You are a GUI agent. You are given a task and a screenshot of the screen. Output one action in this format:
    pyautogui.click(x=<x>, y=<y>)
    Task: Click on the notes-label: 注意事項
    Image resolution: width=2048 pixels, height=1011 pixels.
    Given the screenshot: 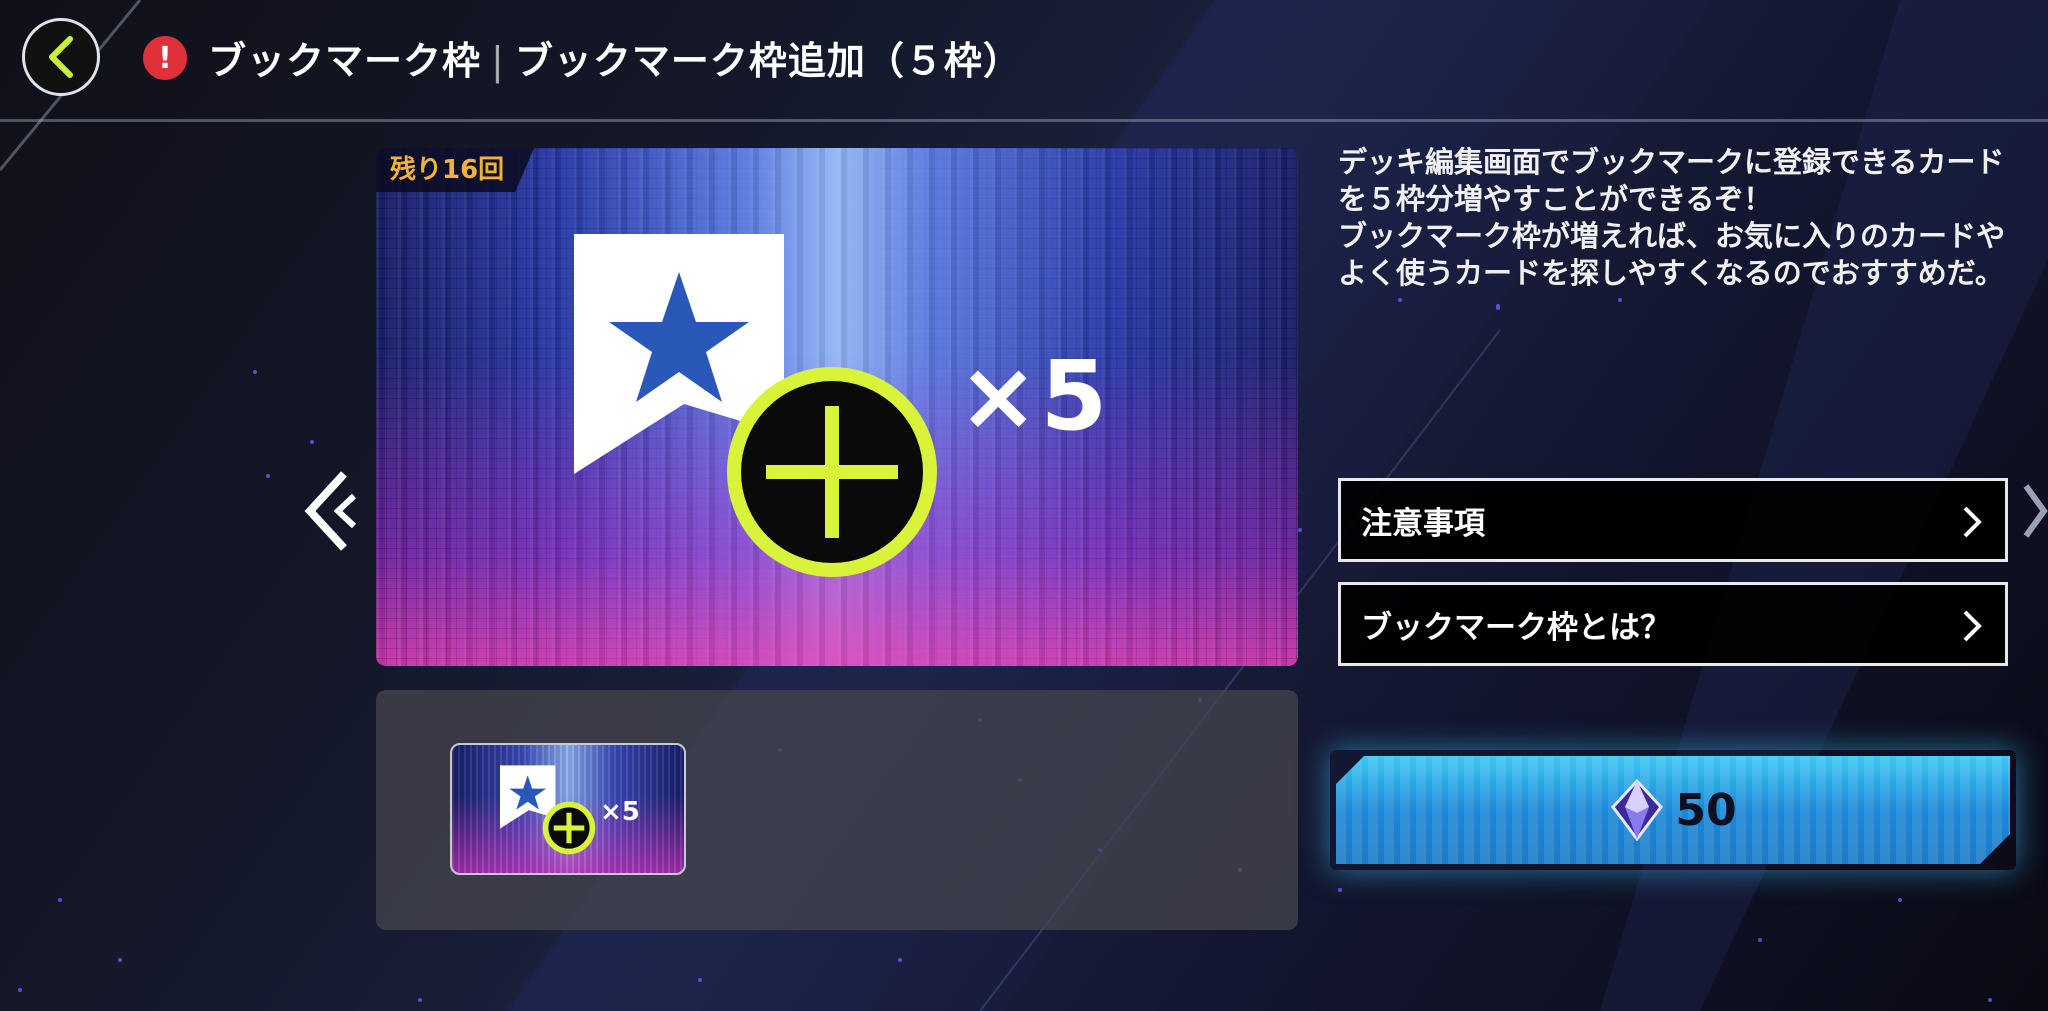 What is the action you would take?
    pyautogui.click(x=1423, y=523)
    